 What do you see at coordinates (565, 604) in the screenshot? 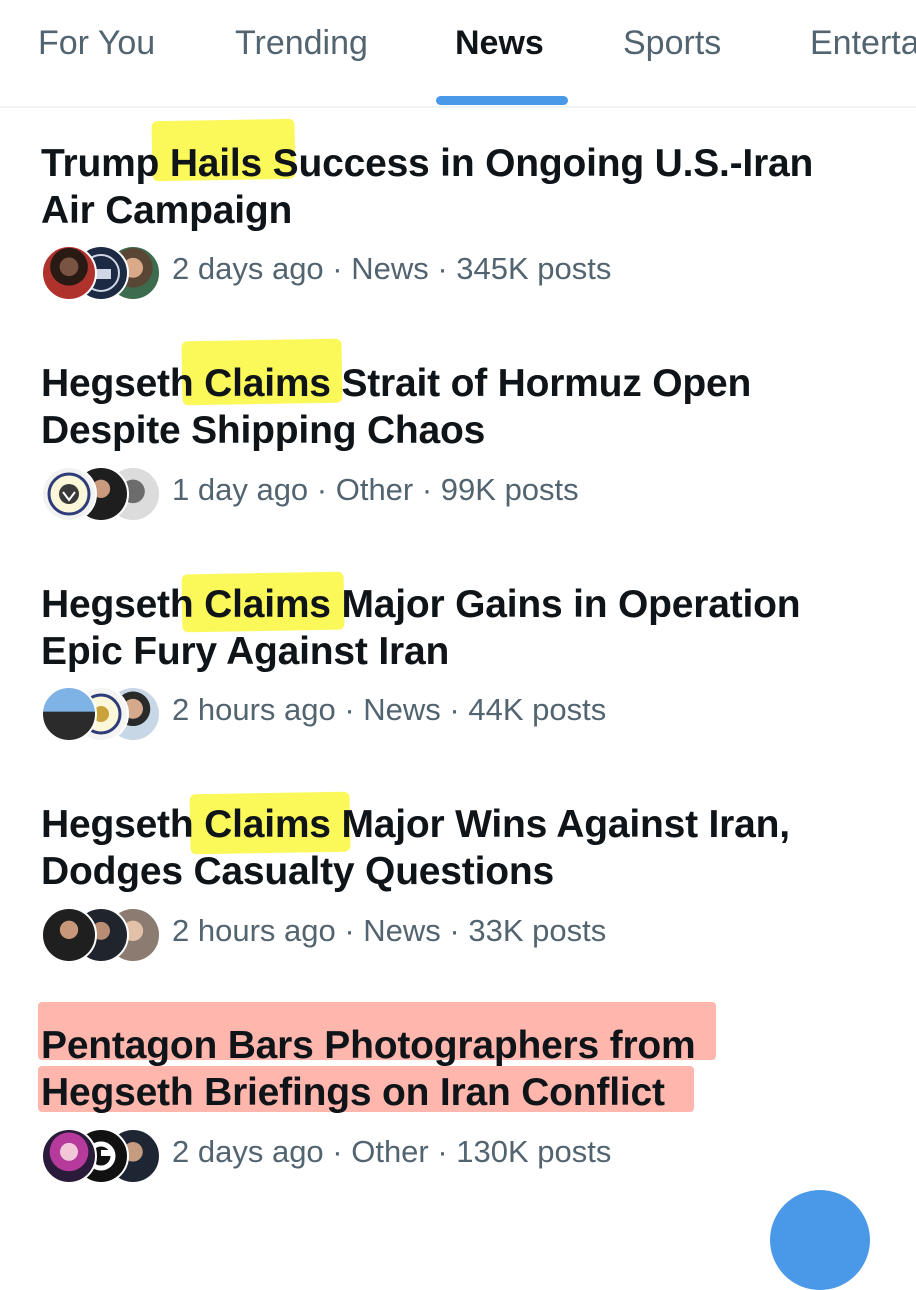
I see `headline-text: Major Gains in Operation` at bounding box center [565, 604].